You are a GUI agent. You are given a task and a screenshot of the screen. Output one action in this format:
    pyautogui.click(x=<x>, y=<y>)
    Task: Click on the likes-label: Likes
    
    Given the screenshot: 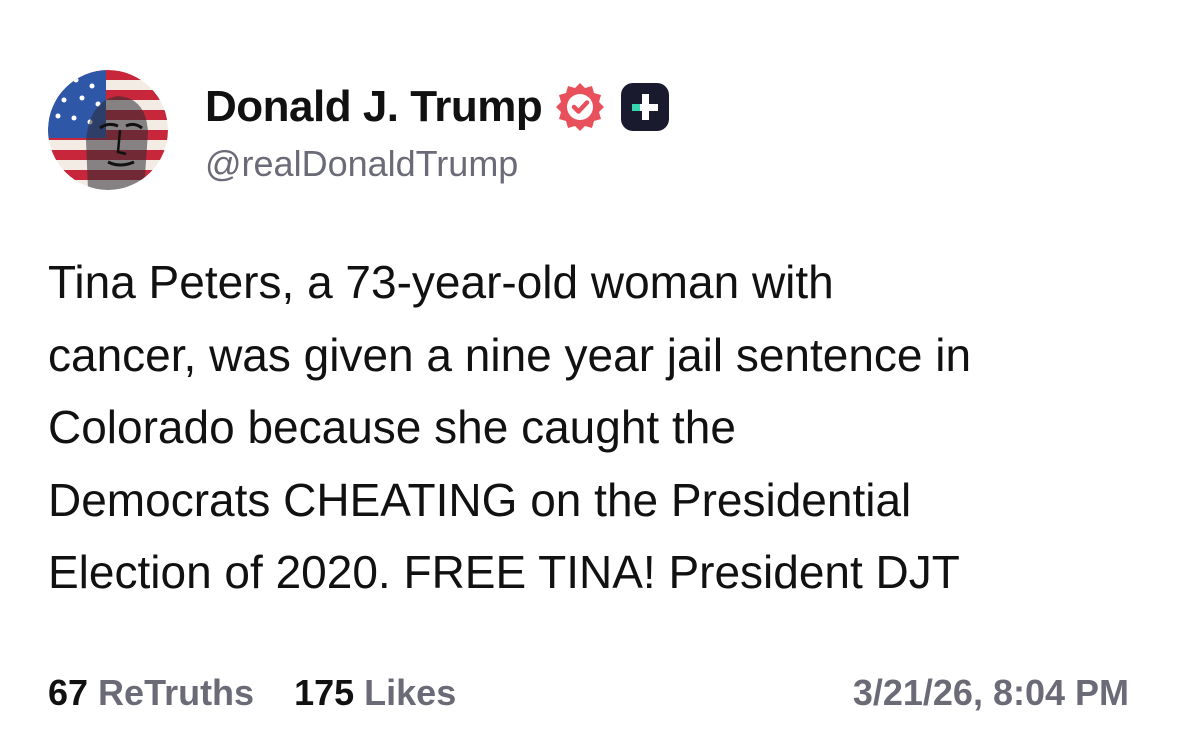 What is the action you would take?
    pyautogui.click(x=410, y=692)
    